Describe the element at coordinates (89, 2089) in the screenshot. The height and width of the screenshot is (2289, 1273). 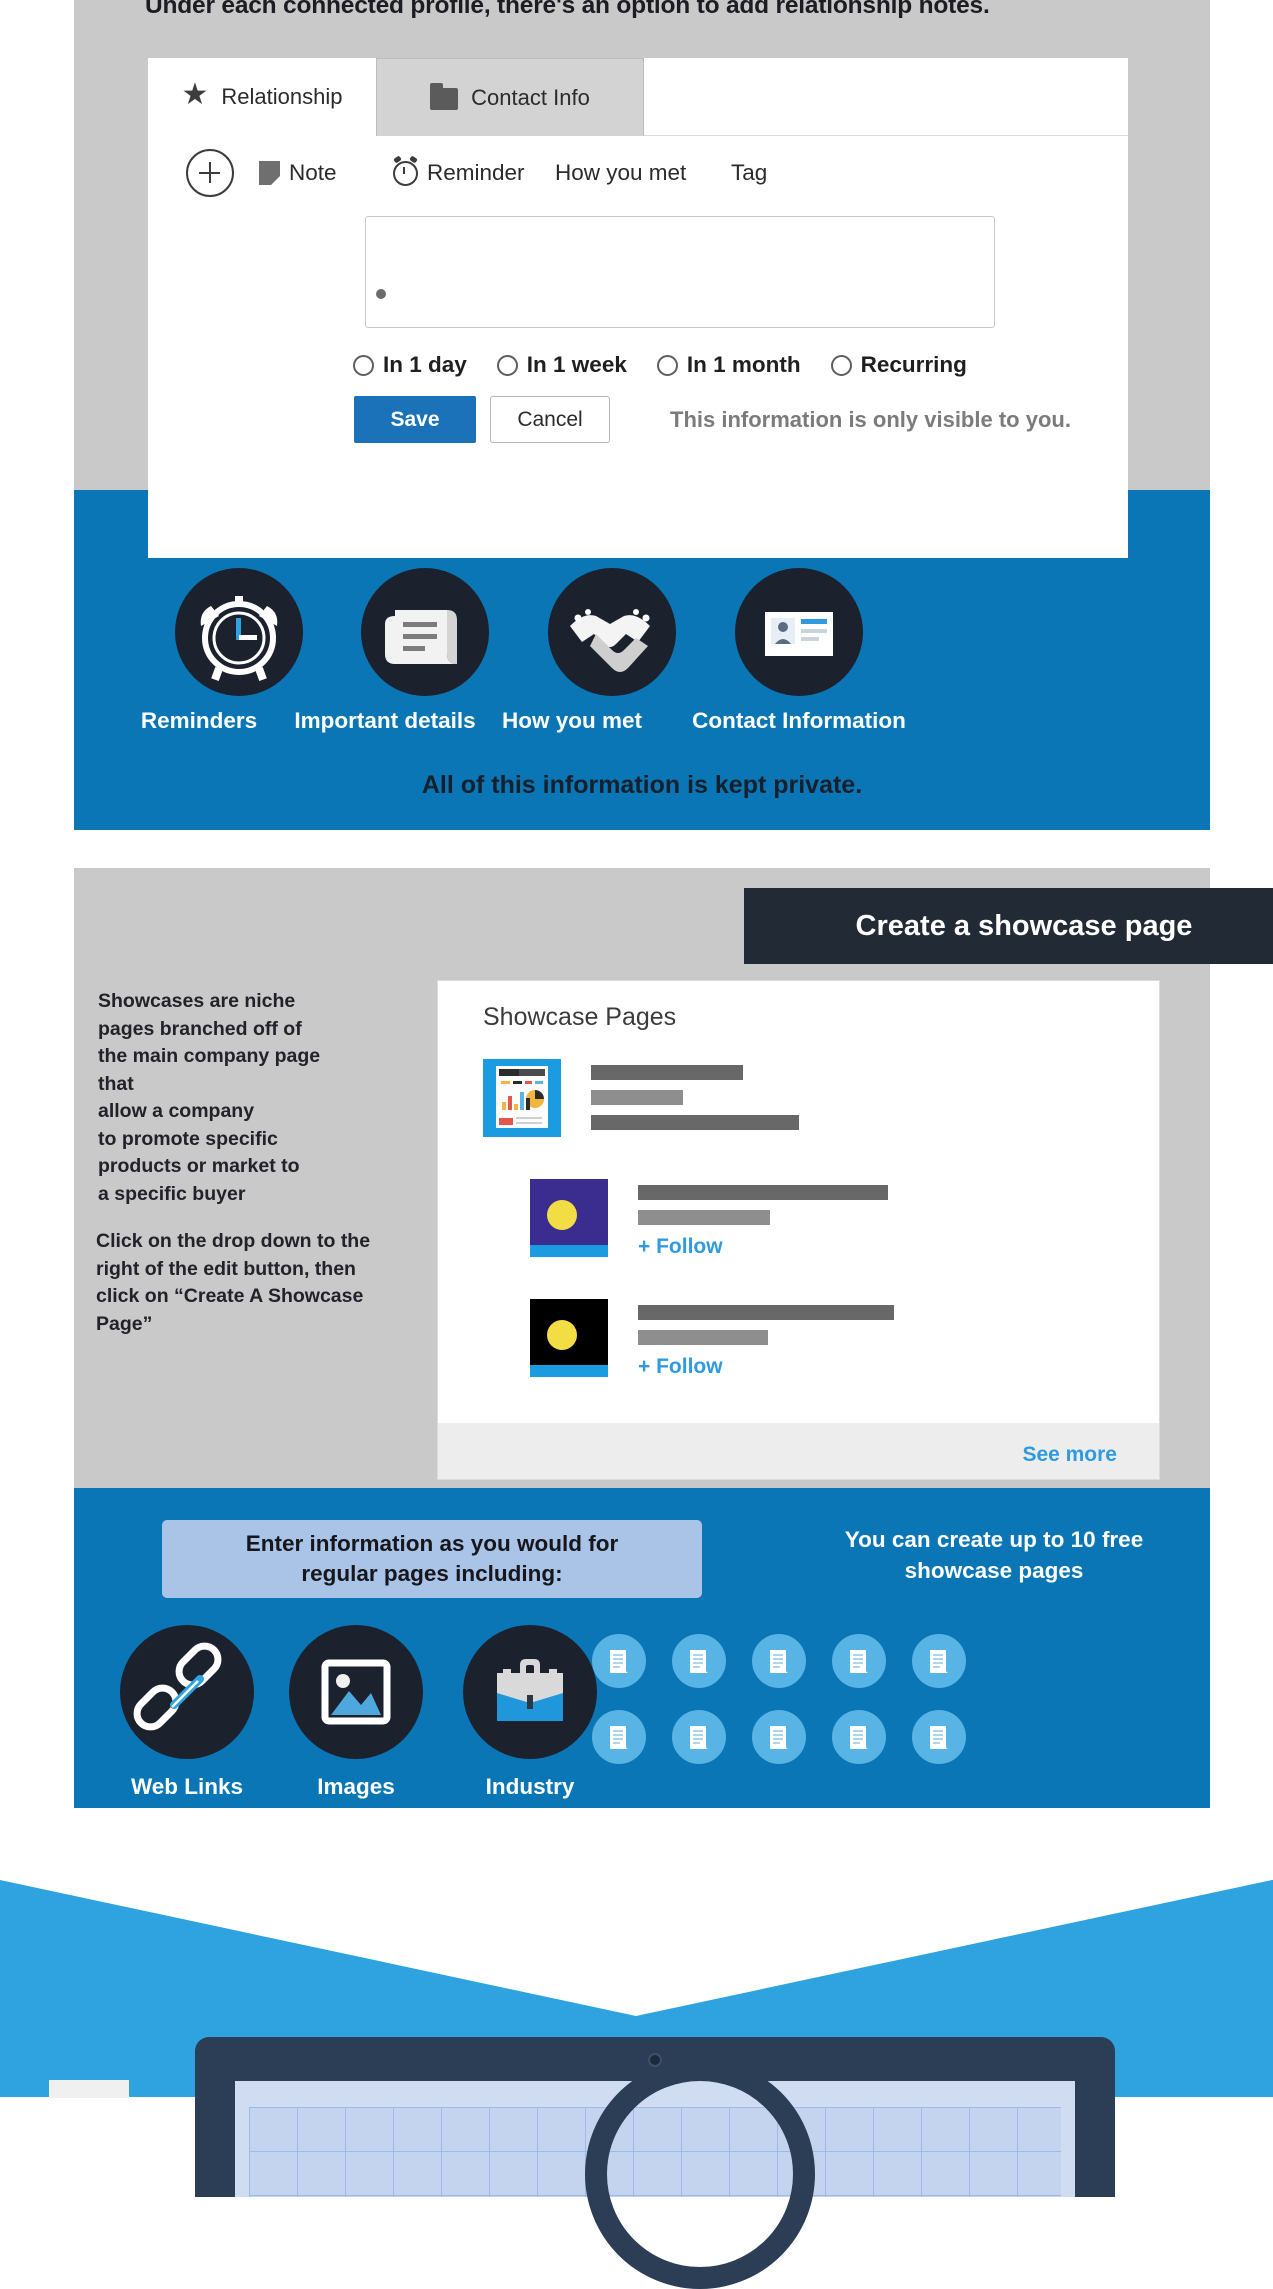
I see `bottom-corner-tag` at that location.